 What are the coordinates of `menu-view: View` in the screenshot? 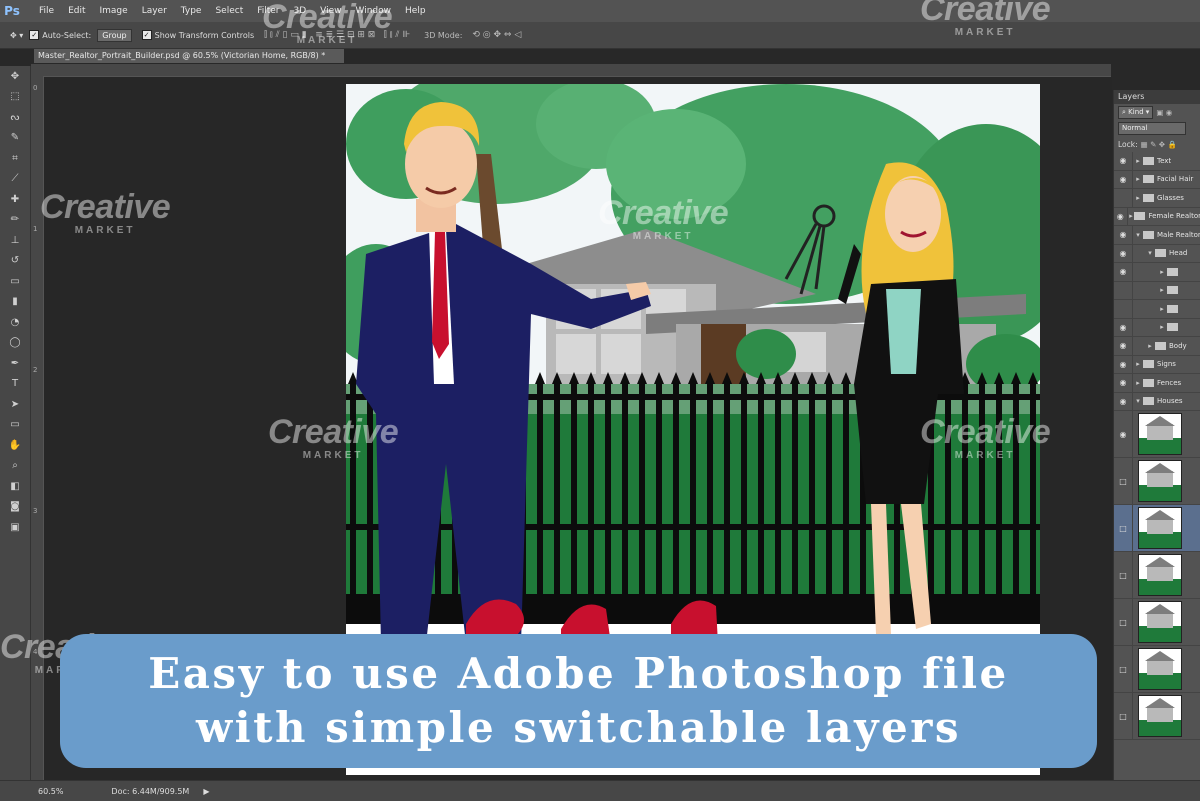 It's located at (330, 11).